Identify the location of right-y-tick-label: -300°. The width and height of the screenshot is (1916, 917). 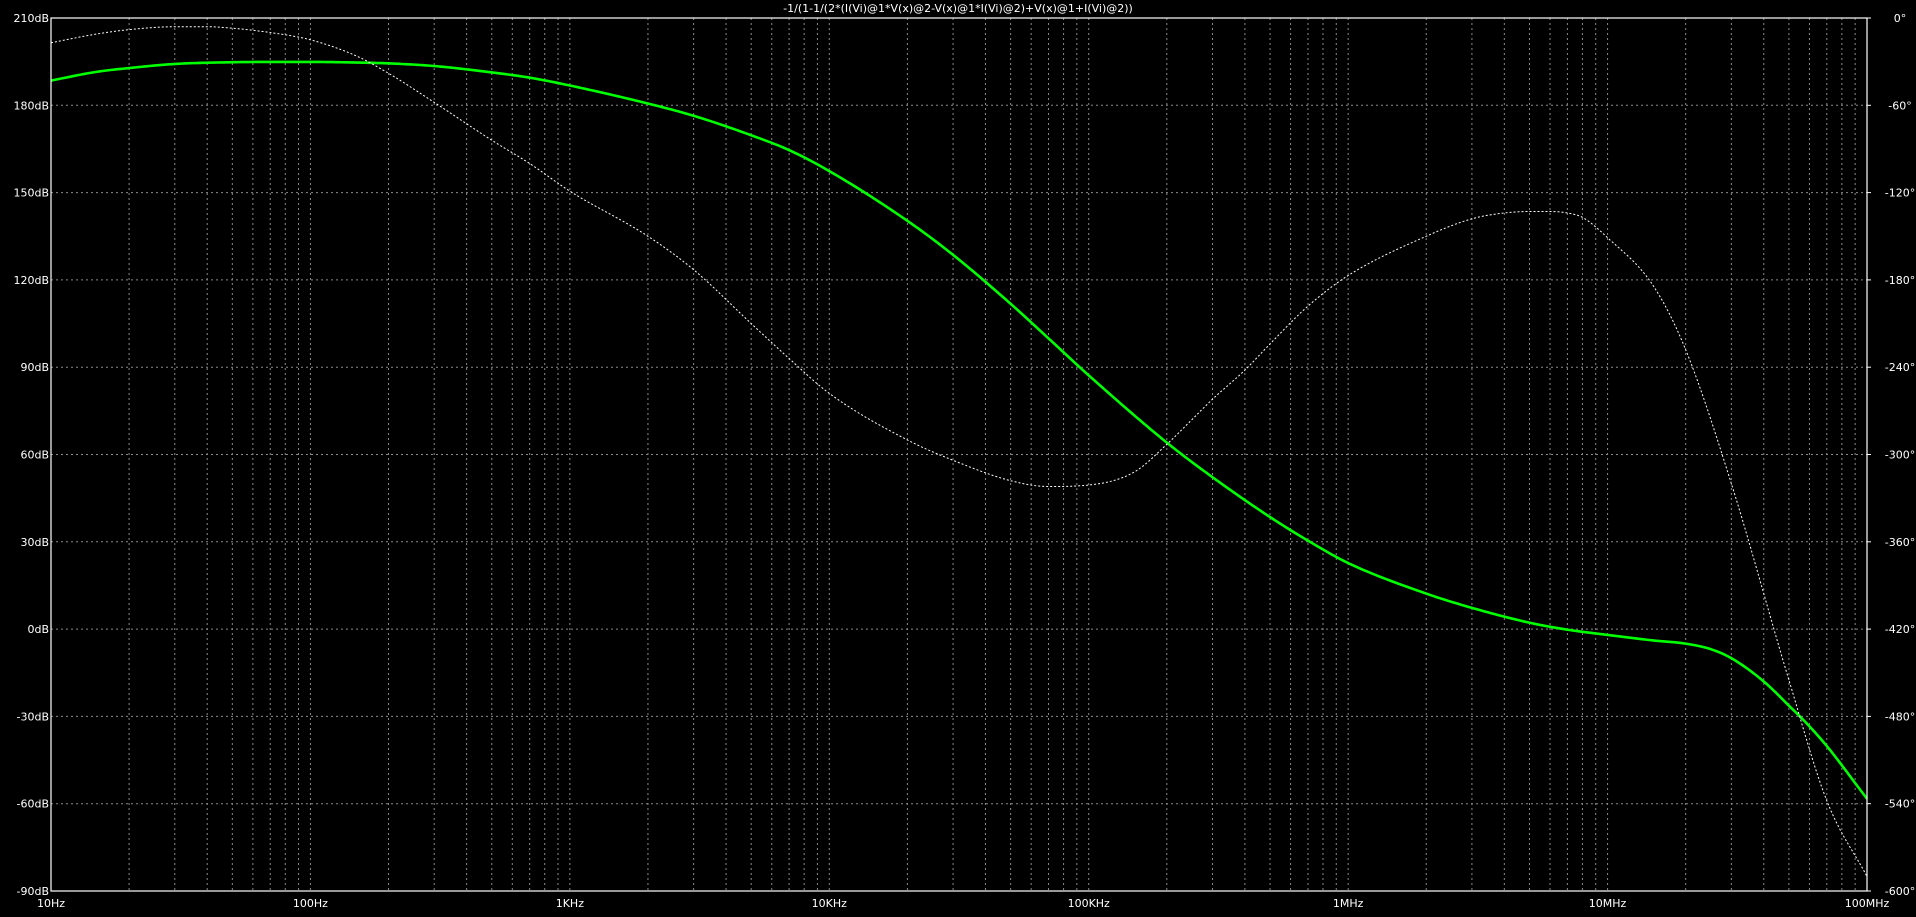
(1900, 455).